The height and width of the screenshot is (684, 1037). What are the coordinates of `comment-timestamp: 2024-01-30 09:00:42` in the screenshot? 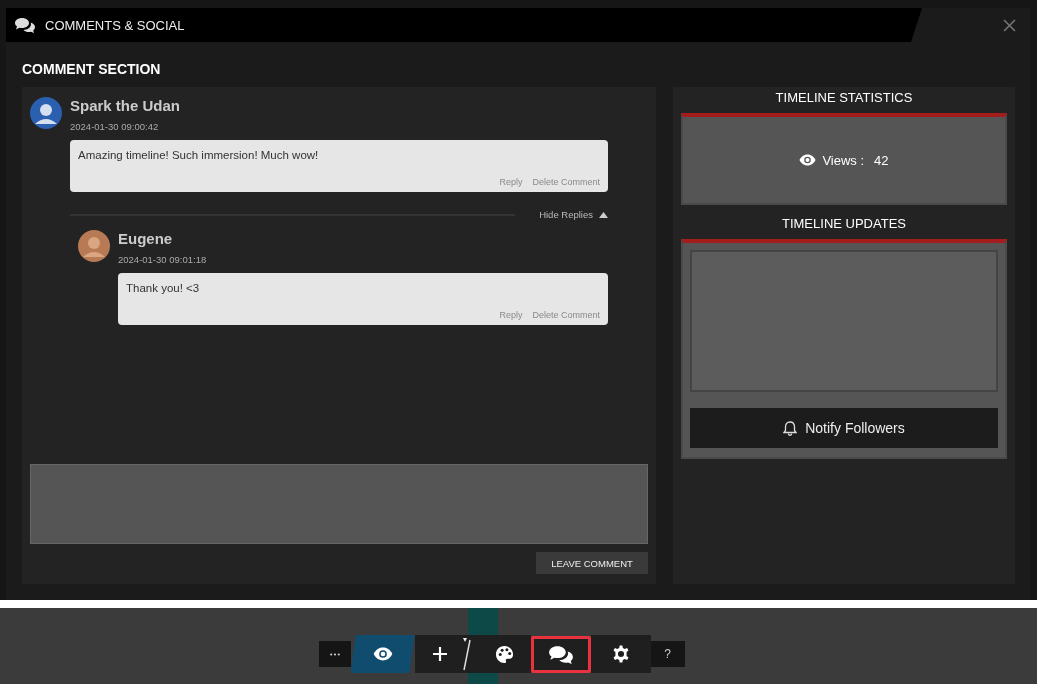 It's located at (115, 126).